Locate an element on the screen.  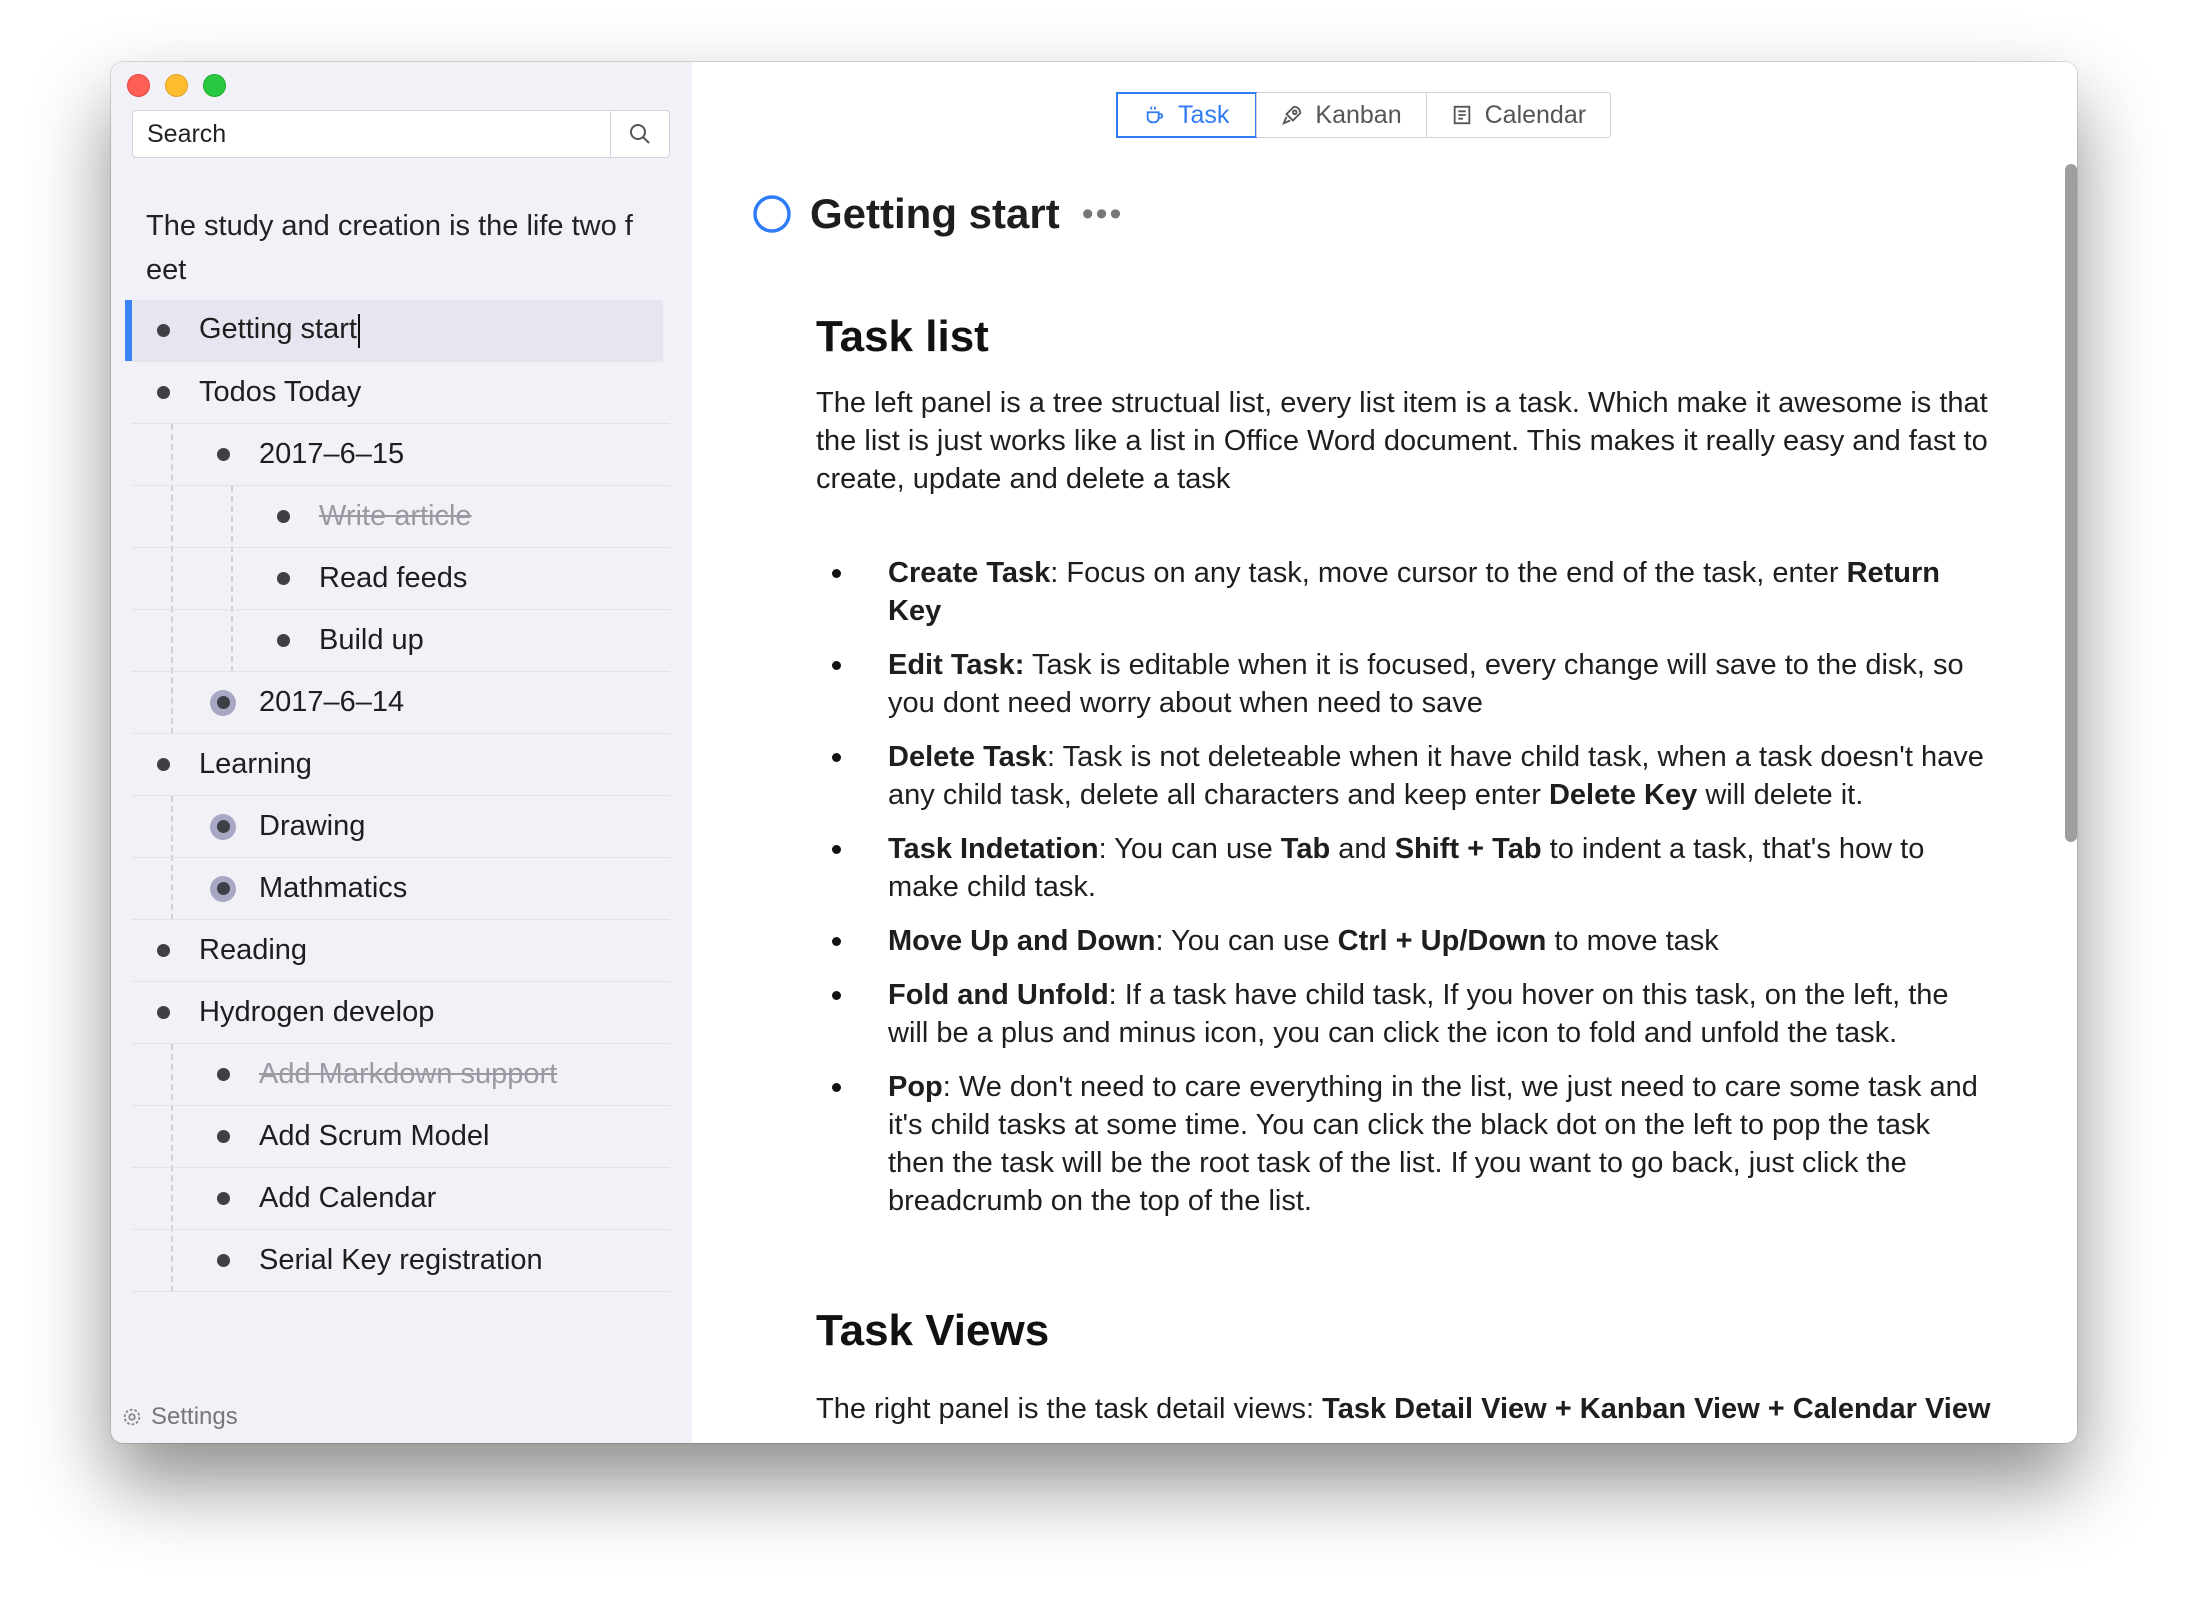
search-box is located at coordinates (401, 134).